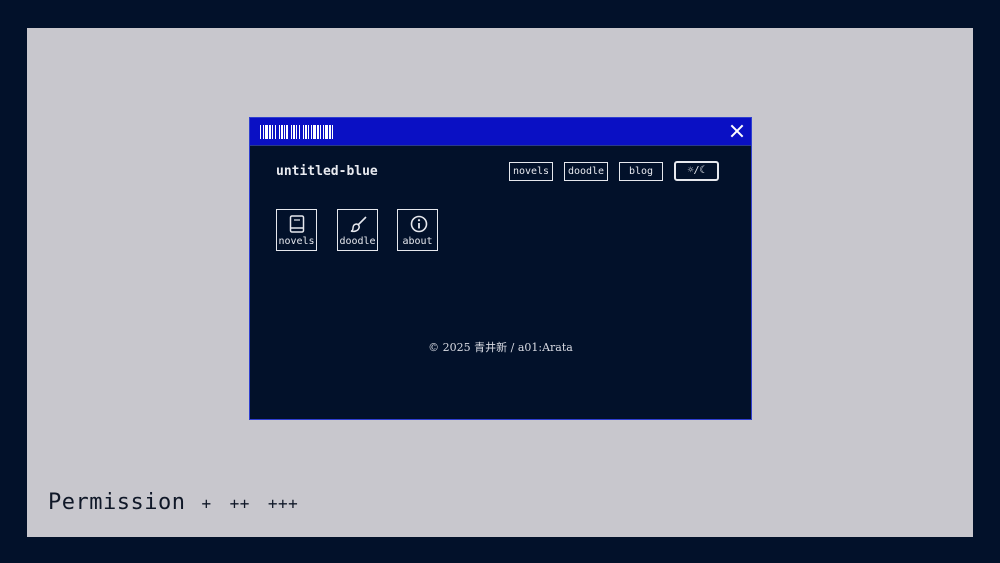 Image resolution: width=1000 pixels, height=563 pixels. I want to click on tile-label: doodle, so click(357, 241).